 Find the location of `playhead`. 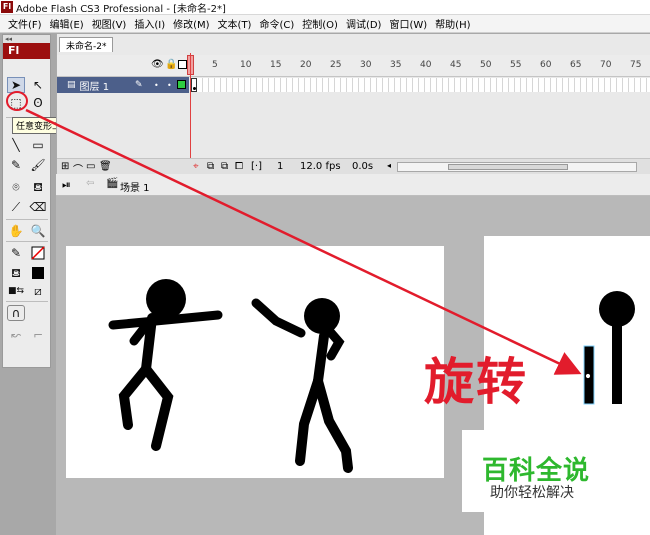

playhead is located at coordinates (190, 113).